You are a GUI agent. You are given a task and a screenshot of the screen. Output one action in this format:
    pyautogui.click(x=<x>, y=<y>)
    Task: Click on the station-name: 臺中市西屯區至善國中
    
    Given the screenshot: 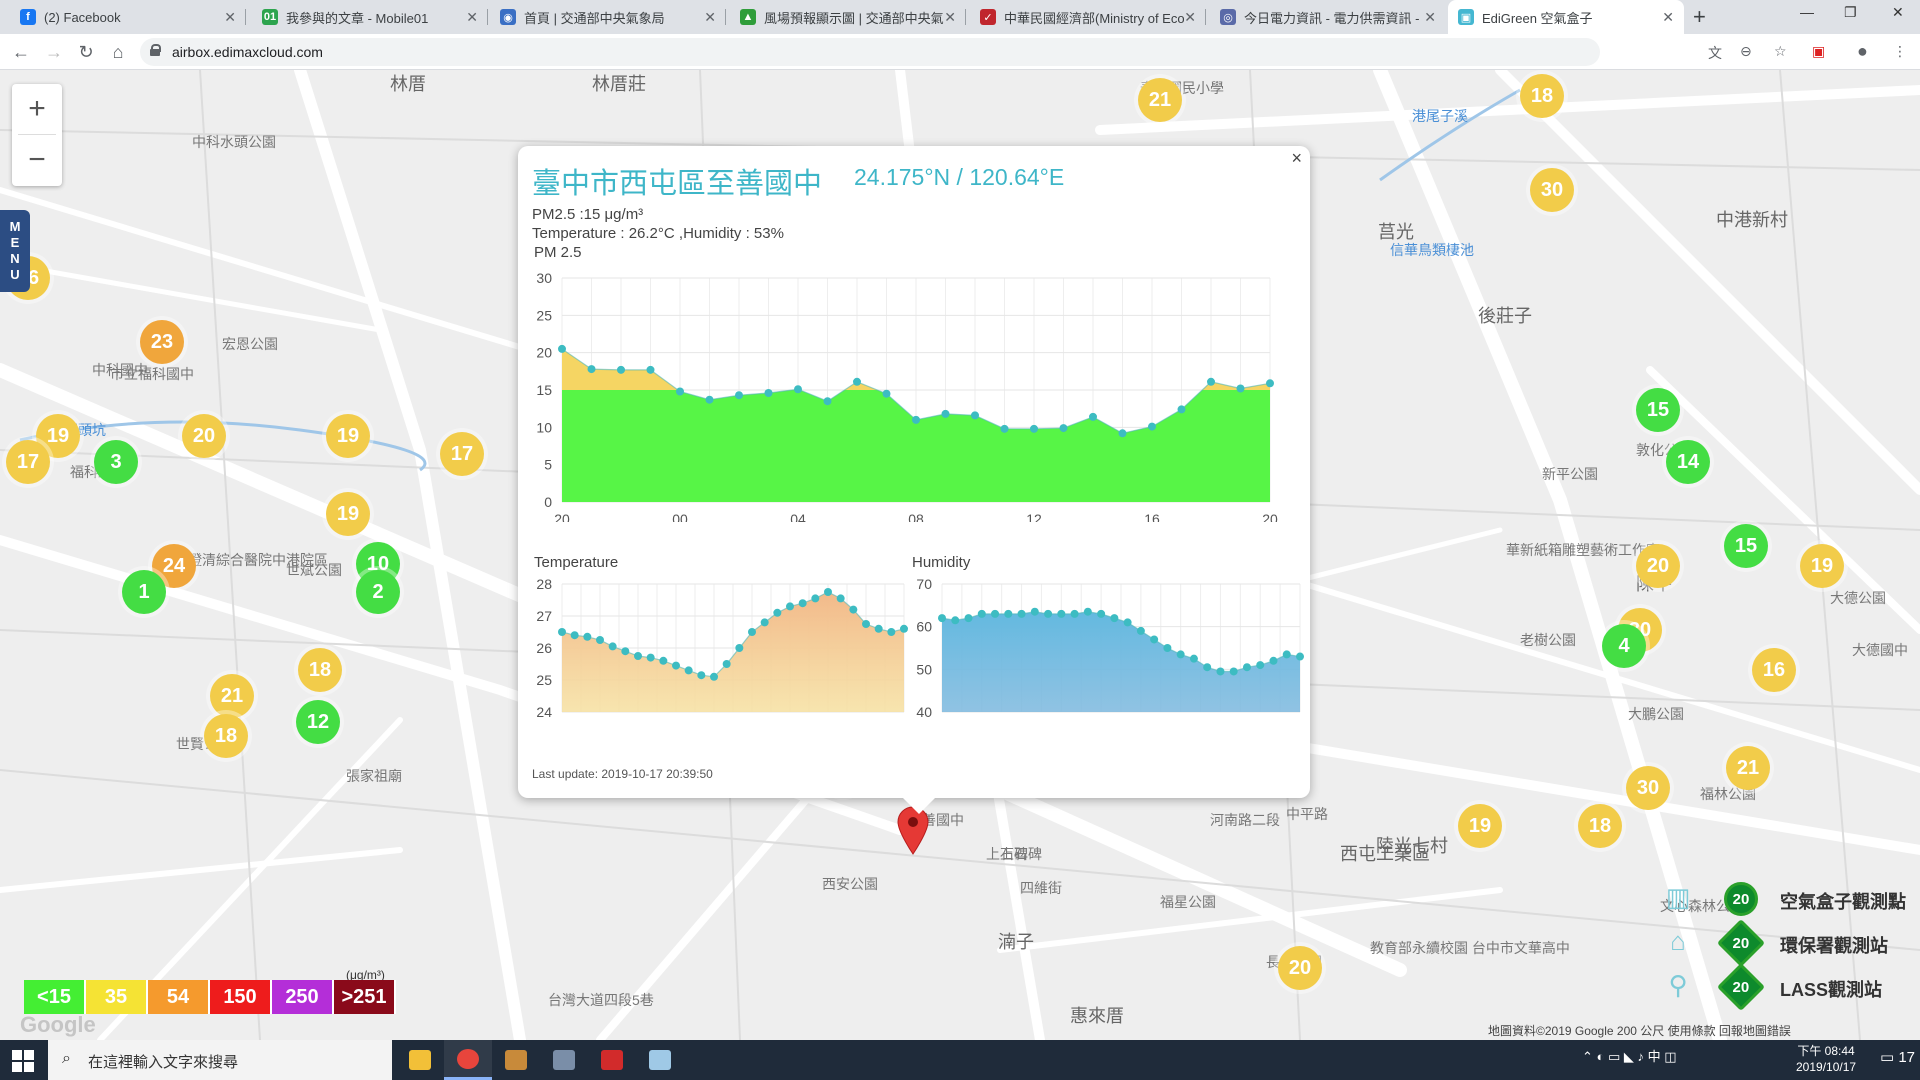 What is the action you would take?
    pyautogui.click(x=677, y=184)
    